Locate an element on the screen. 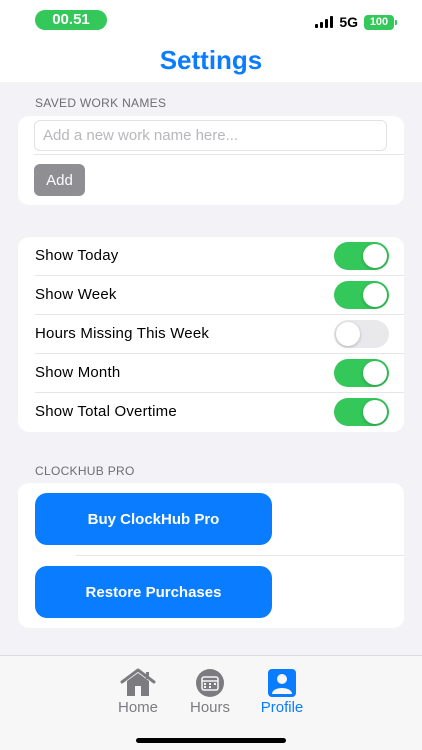 Image resolution: width=422 pixels, height=750 pixels. toggle-label: Show Today is located at coordinates (77, 255).